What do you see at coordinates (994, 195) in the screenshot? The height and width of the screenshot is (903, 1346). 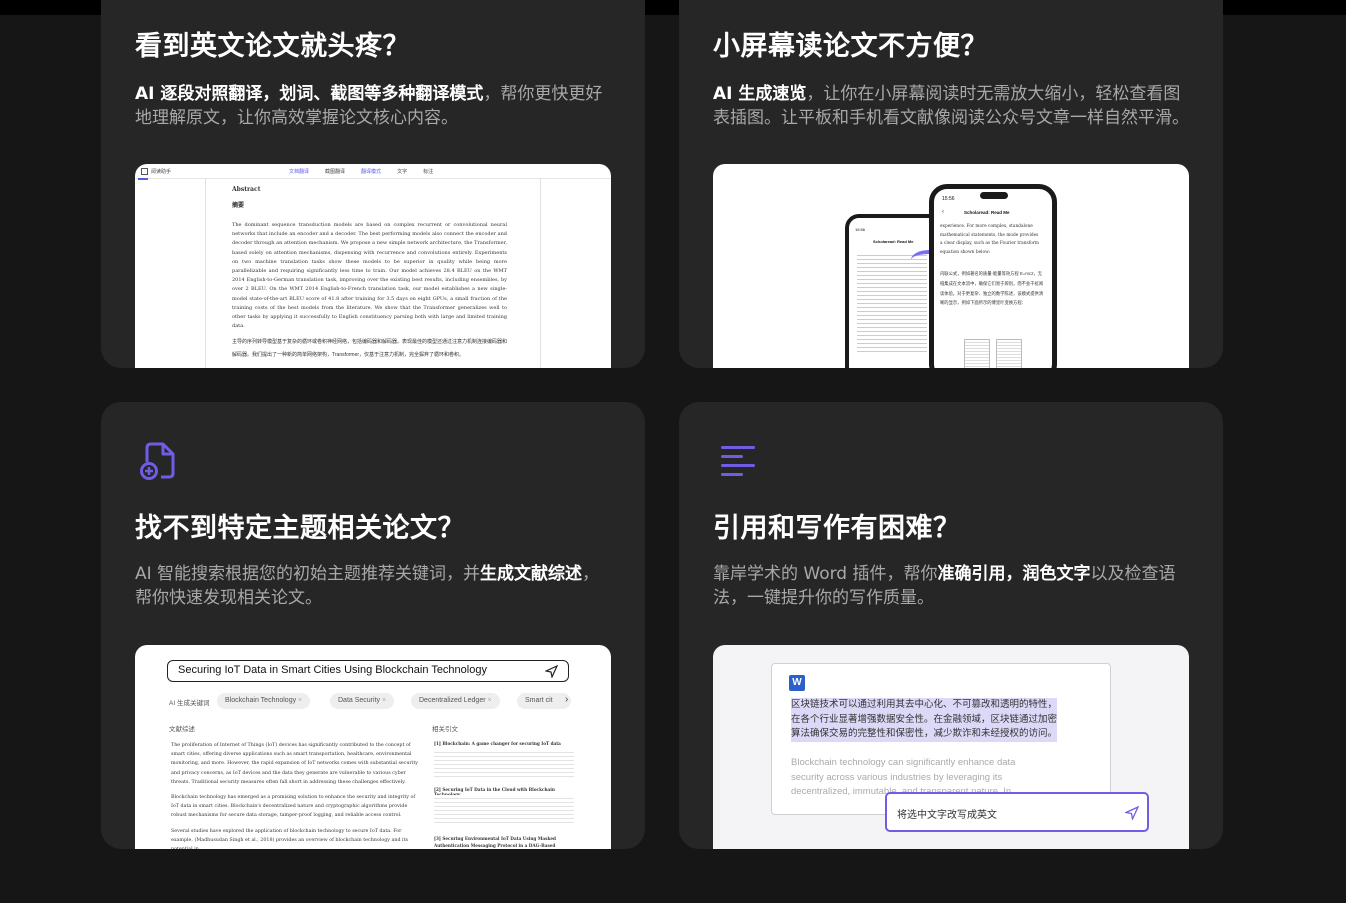 I see `dynamic-island` at bounding box center [994, 195].